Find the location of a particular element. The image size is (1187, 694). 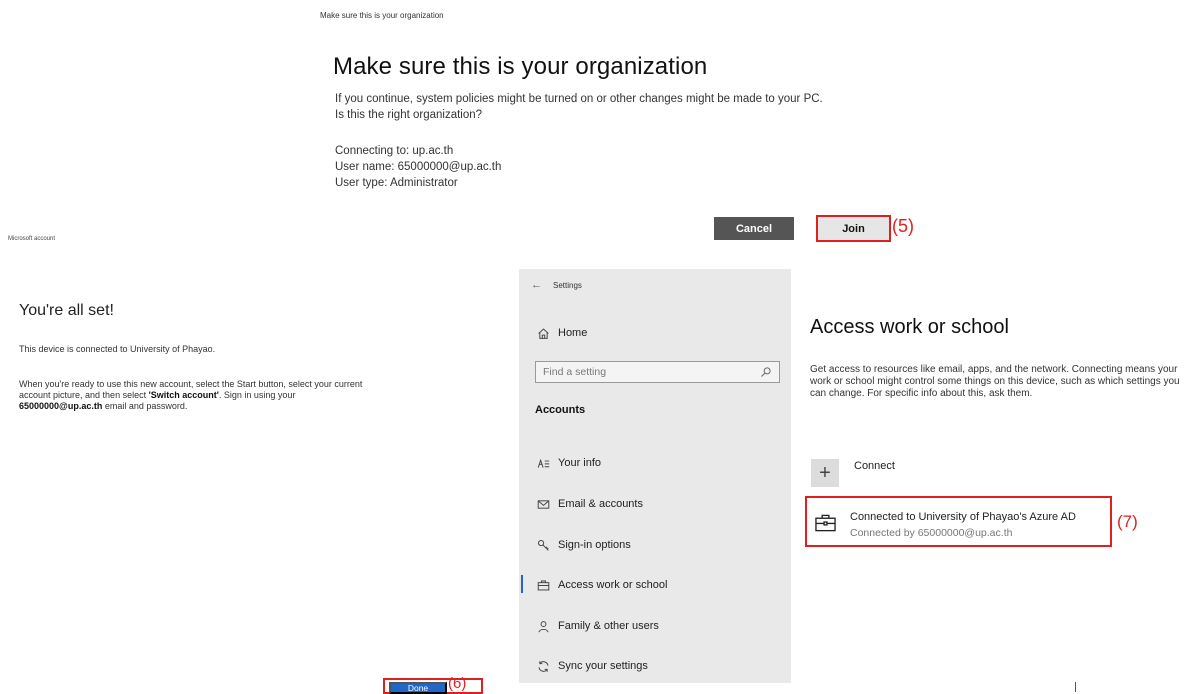

person-icon is located at coordinates (547, 626).